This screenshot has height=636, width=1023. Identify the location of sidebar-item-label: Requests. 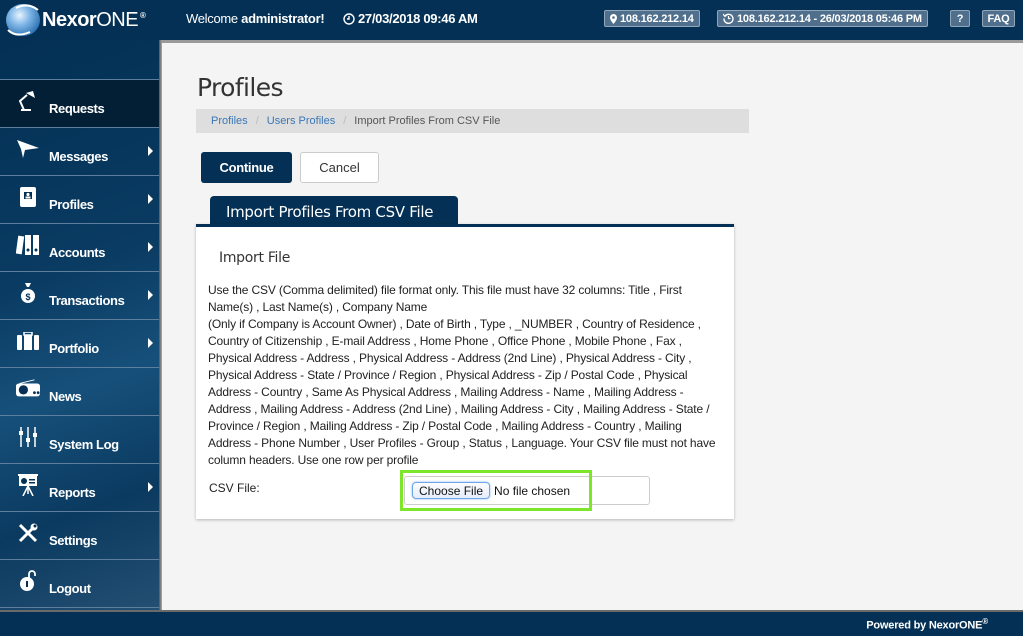
(77, 108).